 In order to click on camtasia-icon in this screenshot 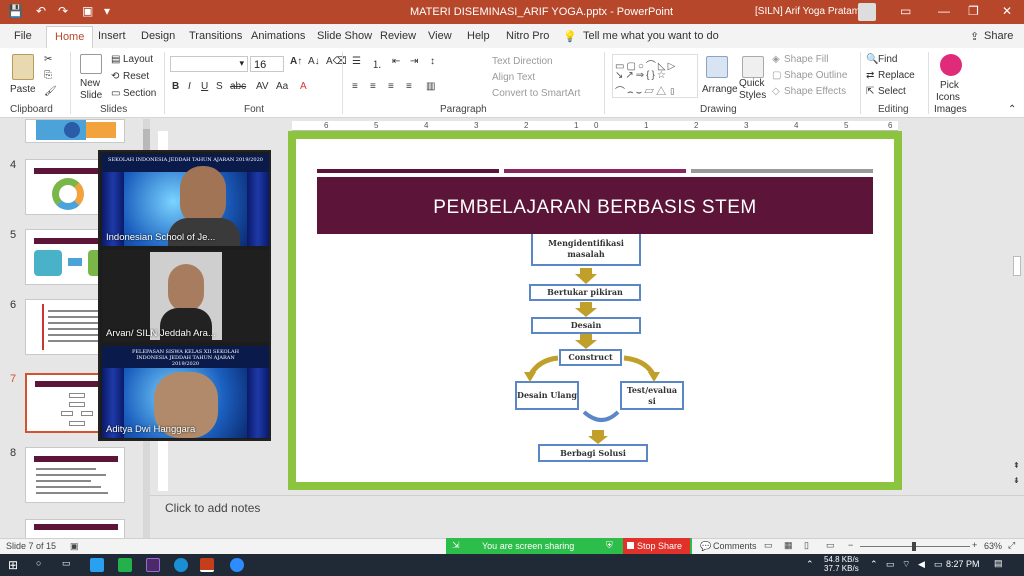, I will do `click(97, 565)`.